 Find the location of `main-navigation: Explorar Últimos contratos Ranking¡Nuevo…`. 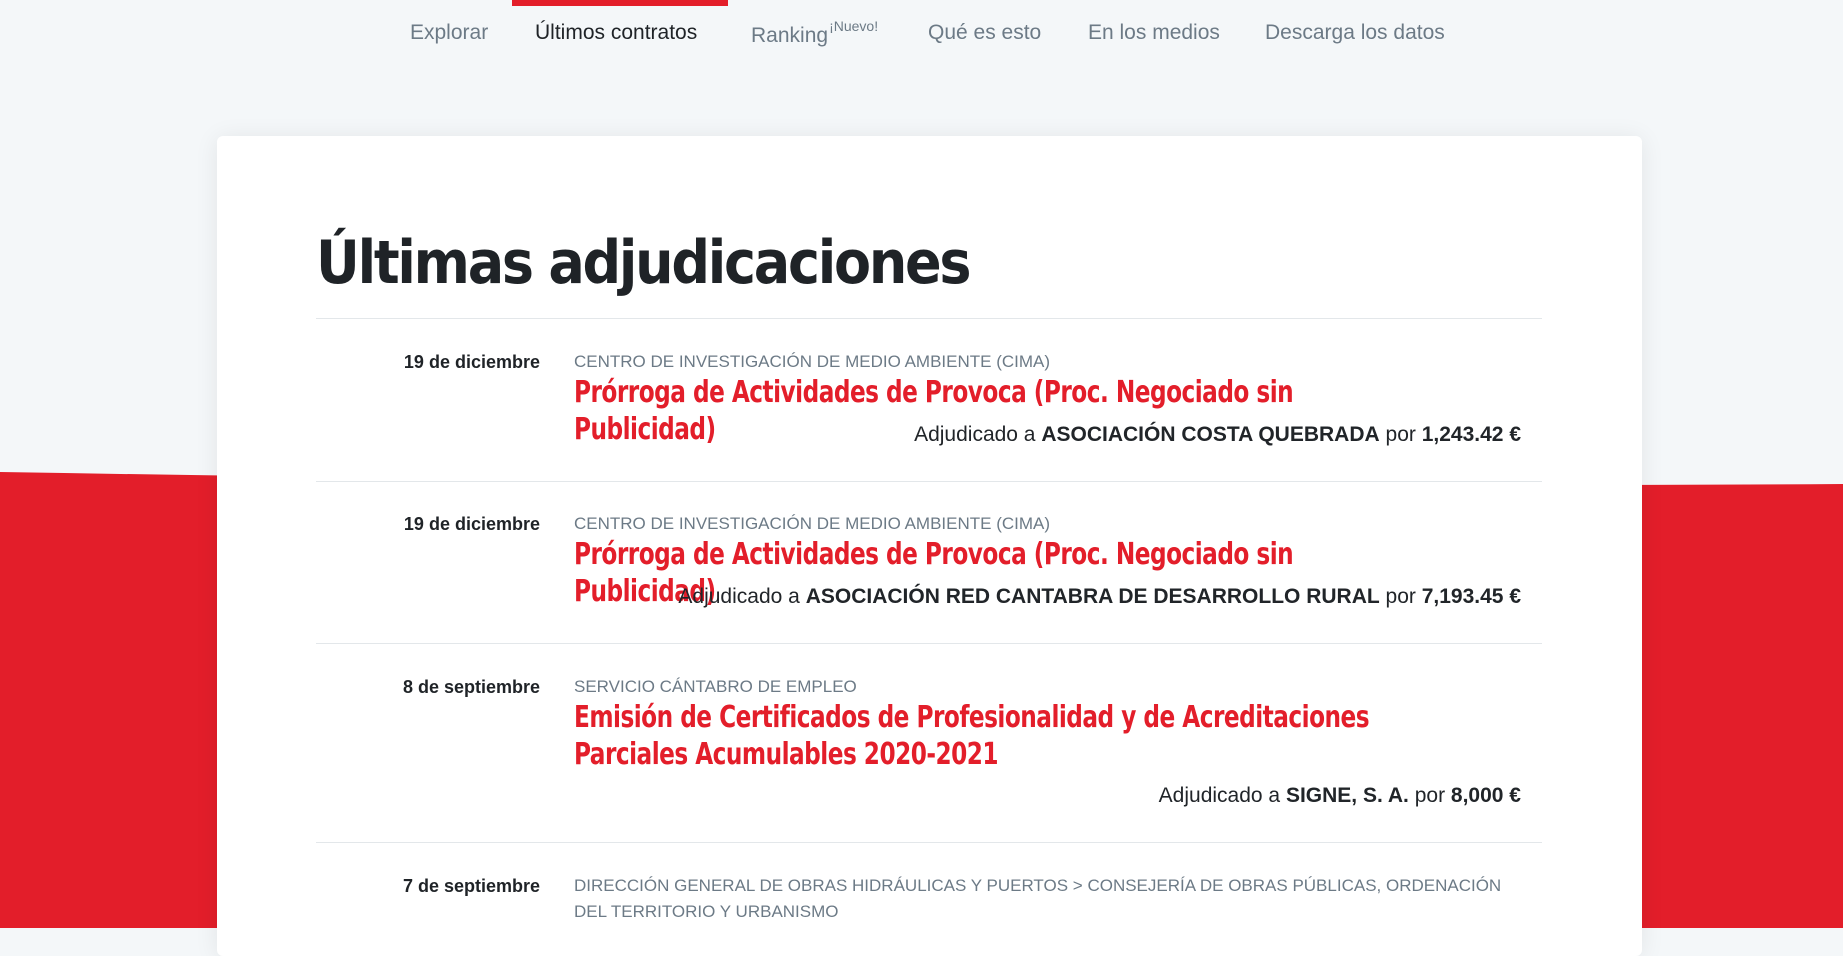

main-navigation: Explorar Últimos contratos Ranking¡Nuevo… is located at coordinates (921, 36).